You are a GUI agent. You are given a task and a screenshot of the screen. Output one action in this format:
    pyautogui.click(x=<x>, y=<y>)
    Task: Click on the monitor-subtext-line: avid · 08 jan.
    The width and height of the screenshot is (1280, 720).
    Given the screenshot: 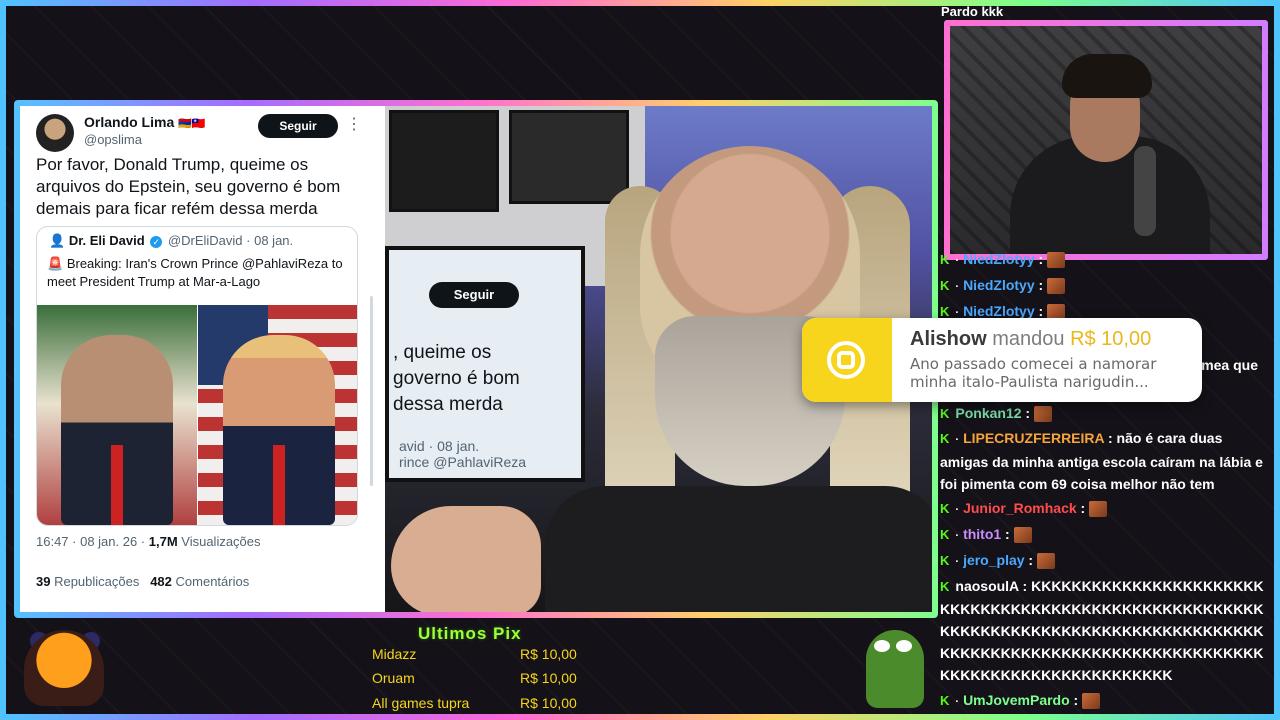 What is the action you would take?
    pyautogui.click(x=439, y=446)
    